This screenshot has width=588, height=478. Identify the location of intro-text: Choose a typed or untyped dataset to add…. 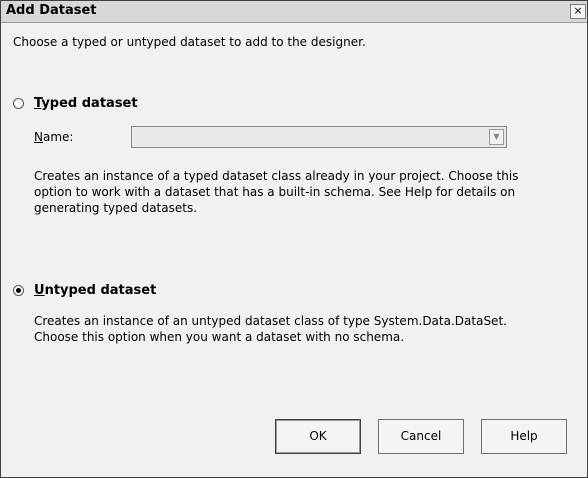
(189, 42).